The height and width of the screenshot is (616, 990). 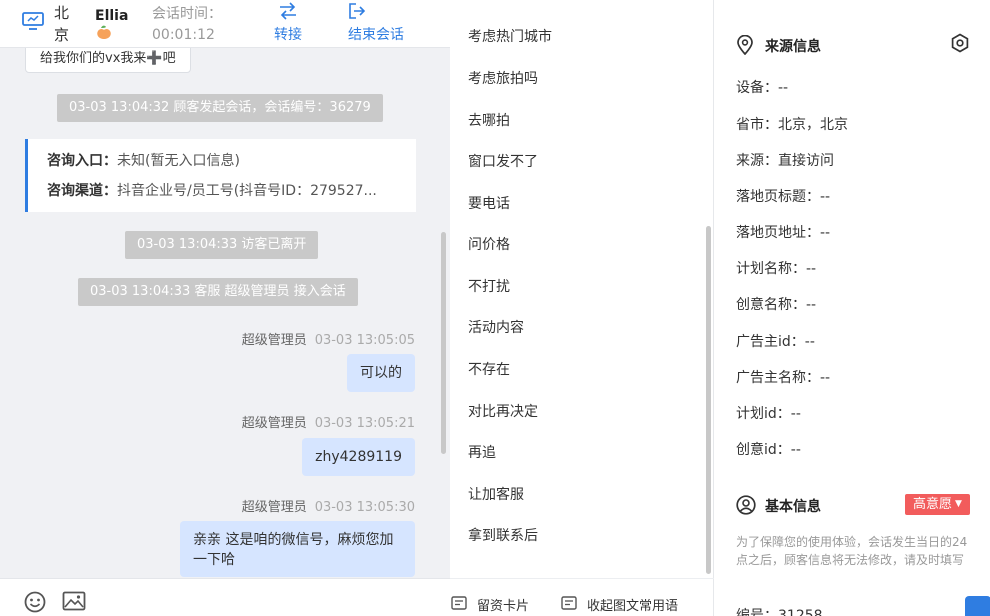 I want to click on message-sender-line: 超级管理员 03-03 13:05:21, so click(x=328, y=421).